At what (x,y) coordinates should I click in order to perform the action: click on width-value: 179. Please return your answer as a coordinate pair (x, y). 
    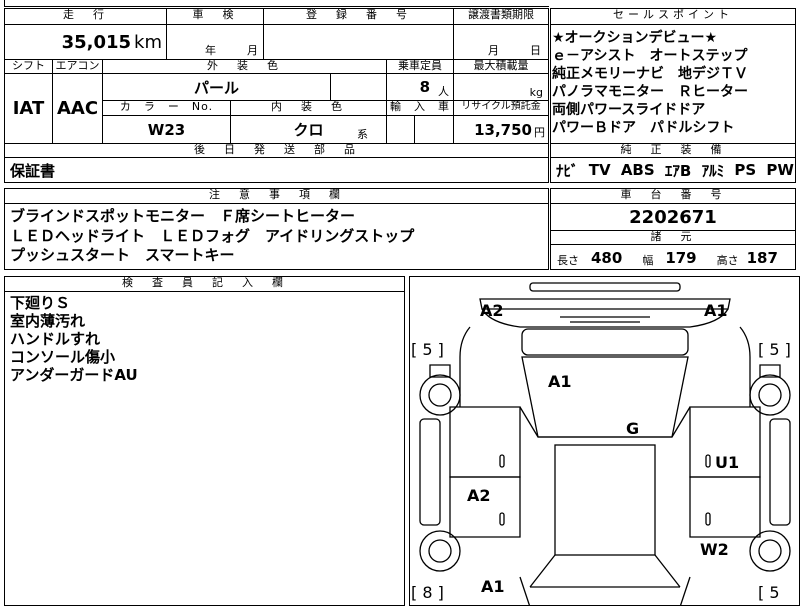
    Looking at the image, I should click on (681, 257).